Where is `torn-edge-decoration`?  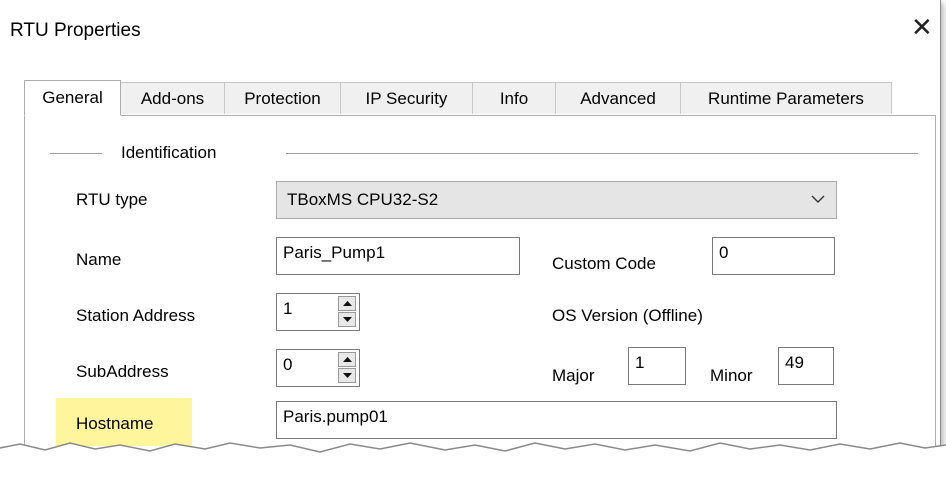 torn-edge-decoration is located at coordinates (473, 461).